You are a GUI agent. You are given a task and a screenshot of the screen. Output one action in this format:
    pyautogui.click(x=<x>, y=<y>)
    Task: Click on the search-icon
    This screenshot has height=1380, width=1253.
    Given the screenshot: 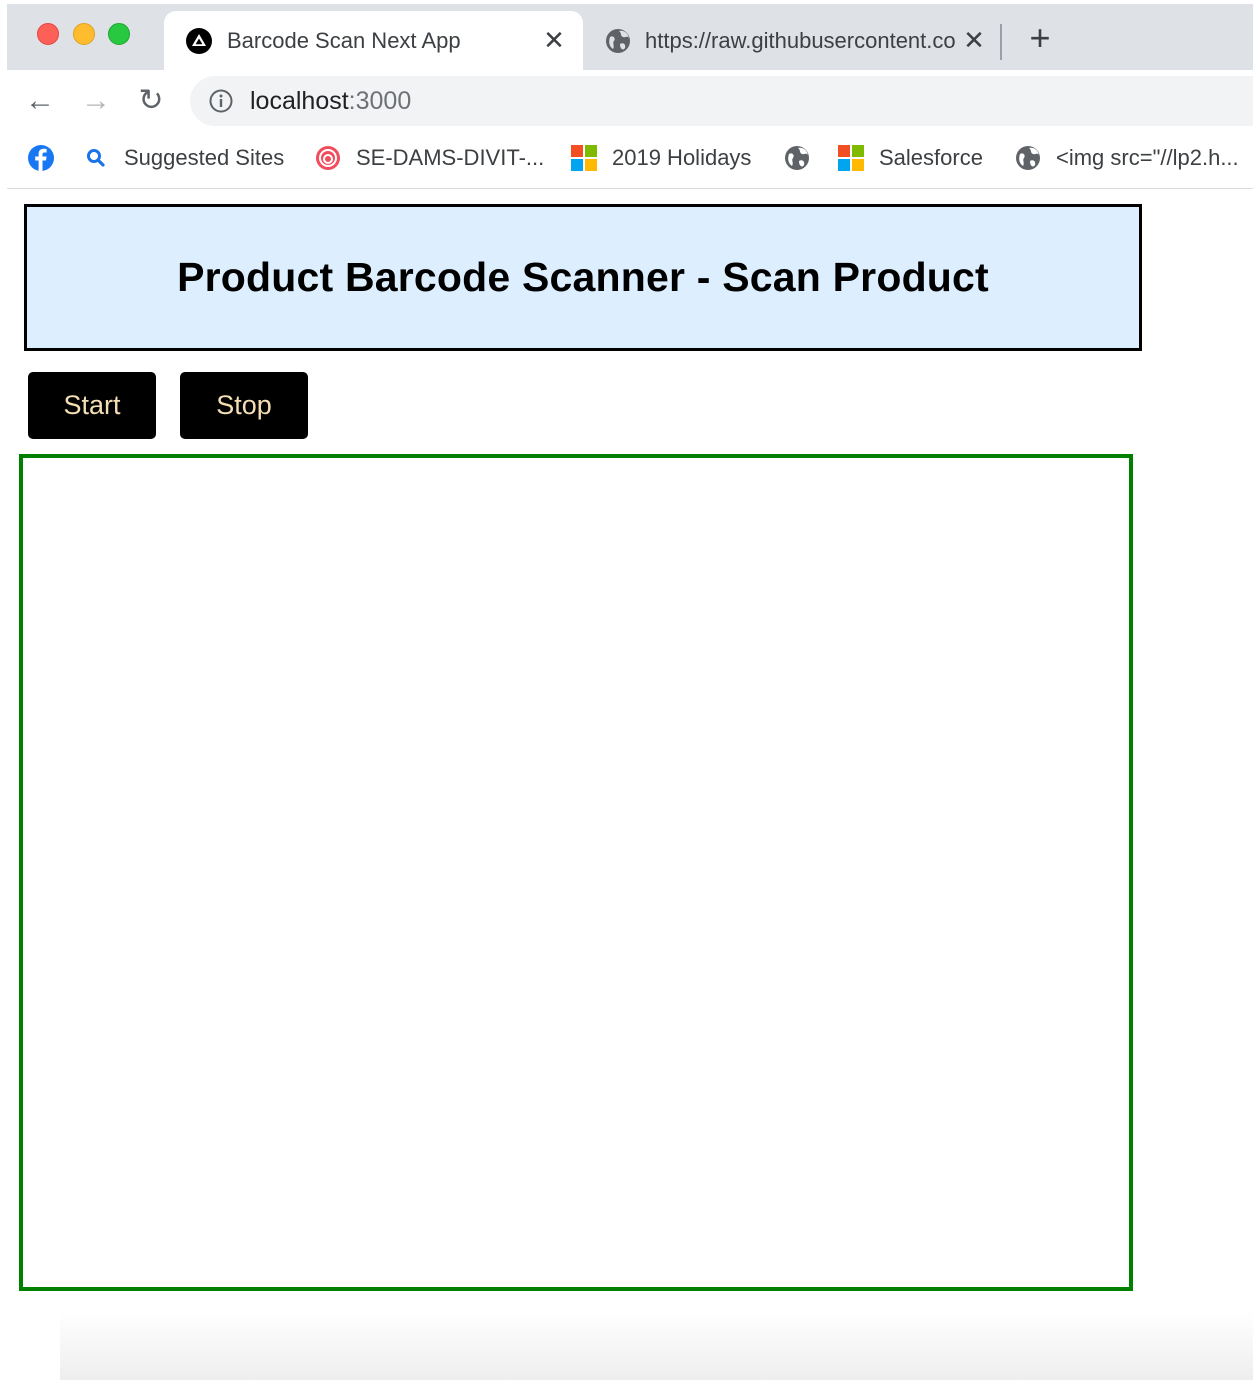 What is the action you would take?
    pyautogui.click(x=96, y=158)
    